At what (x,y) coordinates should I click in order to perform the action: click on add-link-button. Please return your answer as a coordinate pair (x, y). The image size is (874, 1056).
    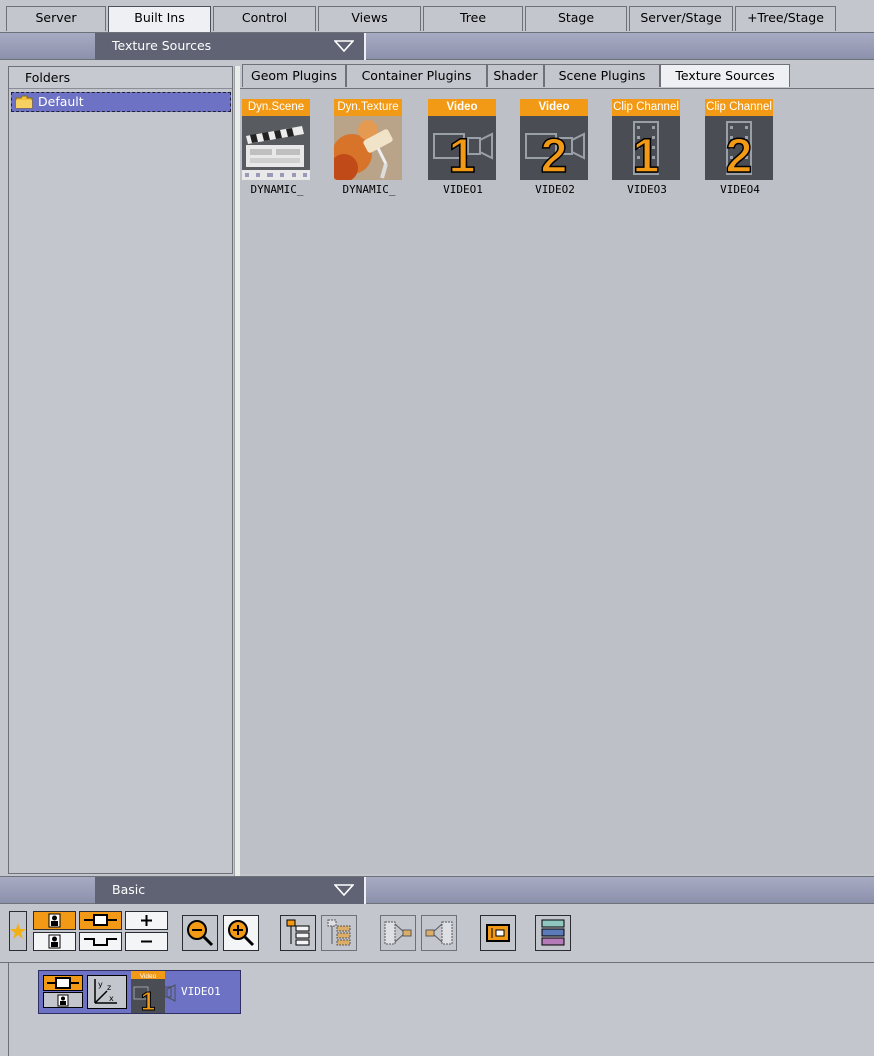
    Looking at the image, I should click on (100, 941).